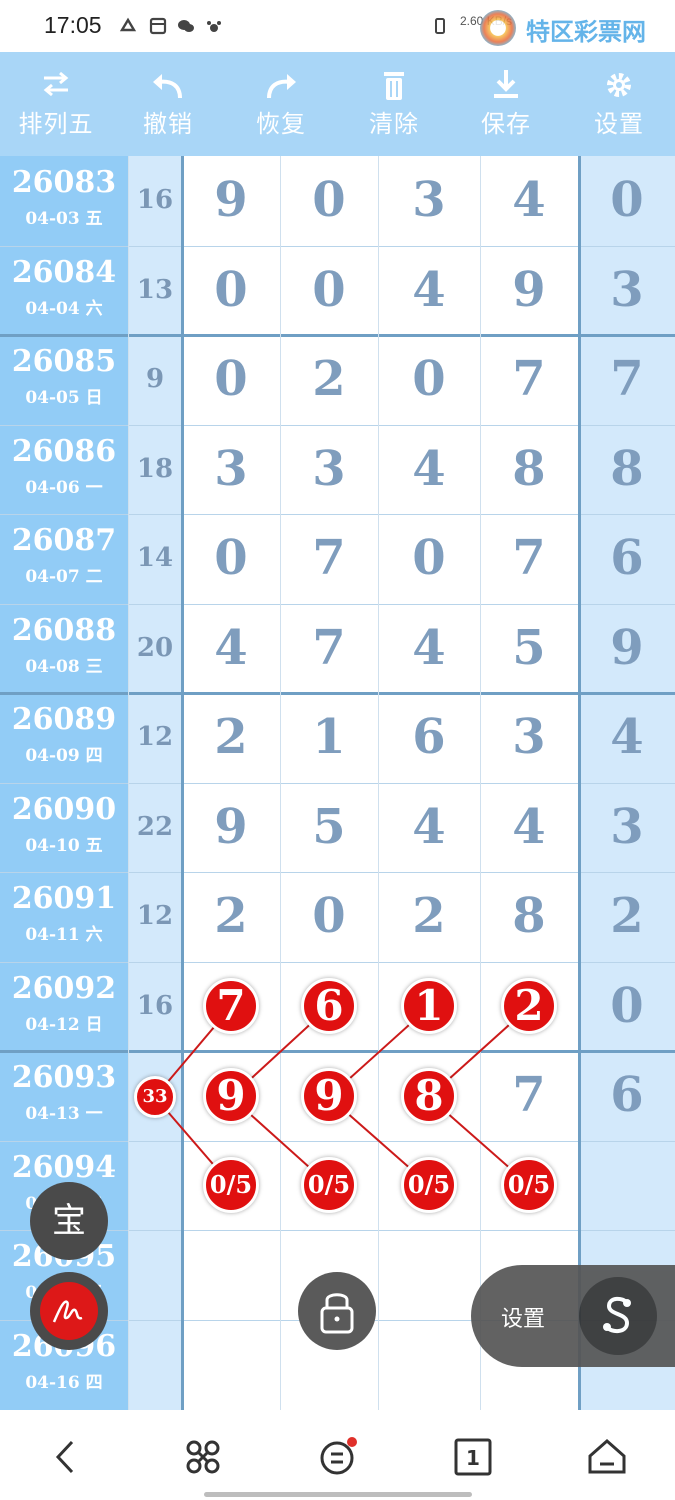 The width and height of the screenshot is (675, 1500). Describe the element at coordinates (281, 104) in the screenshot. I see `redo-button: 恢复` at that location.